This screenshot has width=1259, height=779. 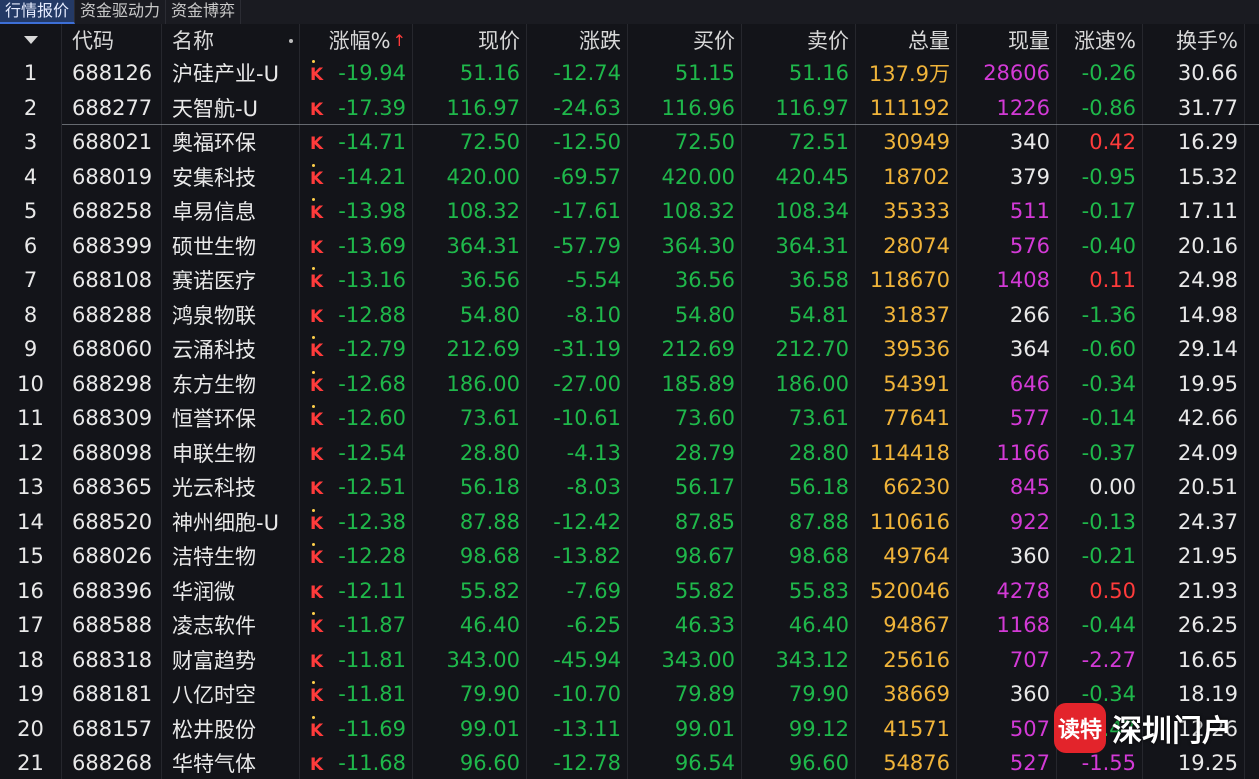 I want to click on total-volume: 49764, so click(x=906, y=556).